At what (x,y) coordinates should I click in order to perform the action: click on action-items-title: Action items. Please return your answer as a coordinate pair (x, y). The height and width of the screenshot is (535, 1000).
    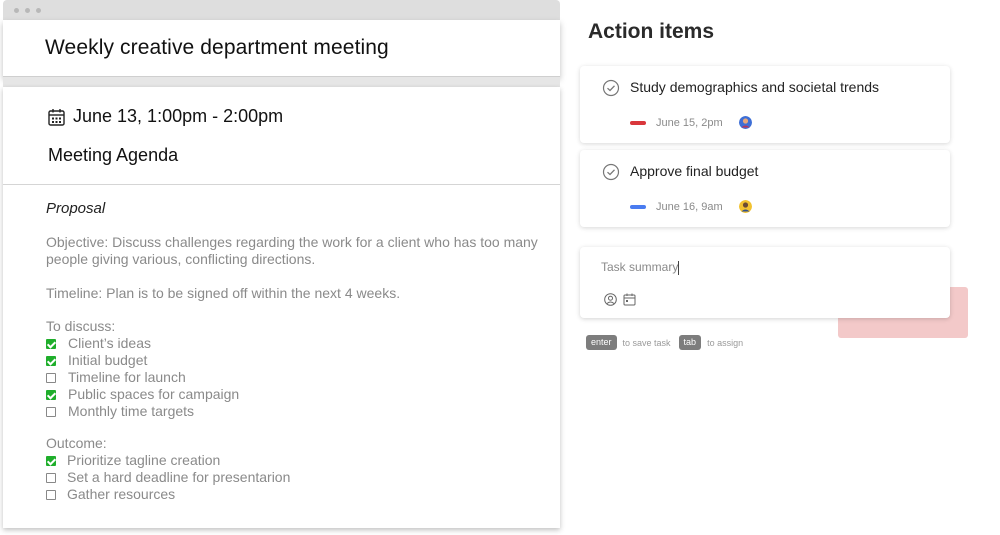
    Looking at the image, I should click on (651, 31).